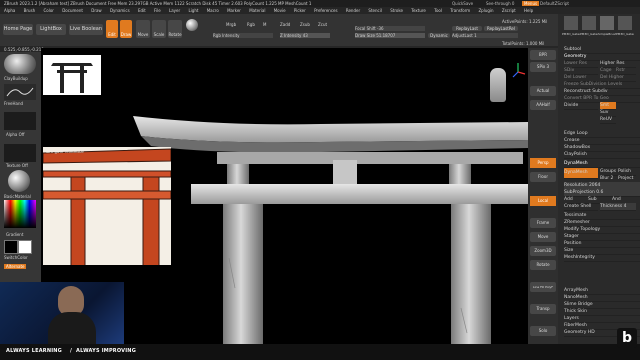 This screenshot has height=360, width=640. Describe the element at coordinates (20, 64) in the screenshot. I see `brush-thumbnail-icon` at that location.